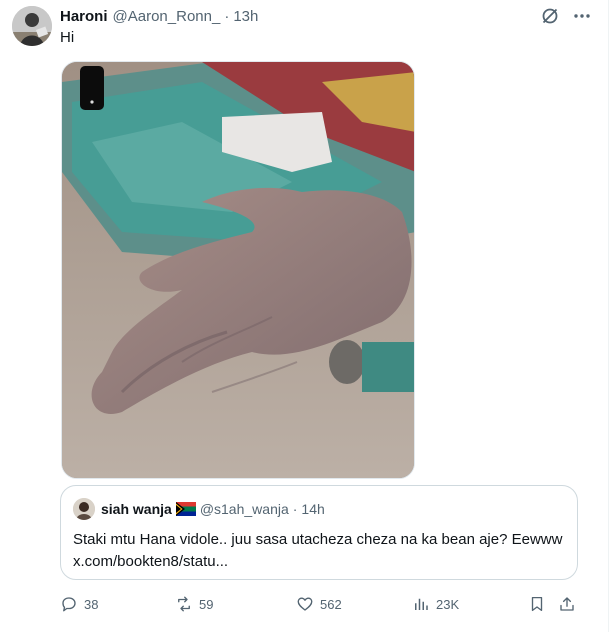  I want to click on share-icon, so click(567, 604).